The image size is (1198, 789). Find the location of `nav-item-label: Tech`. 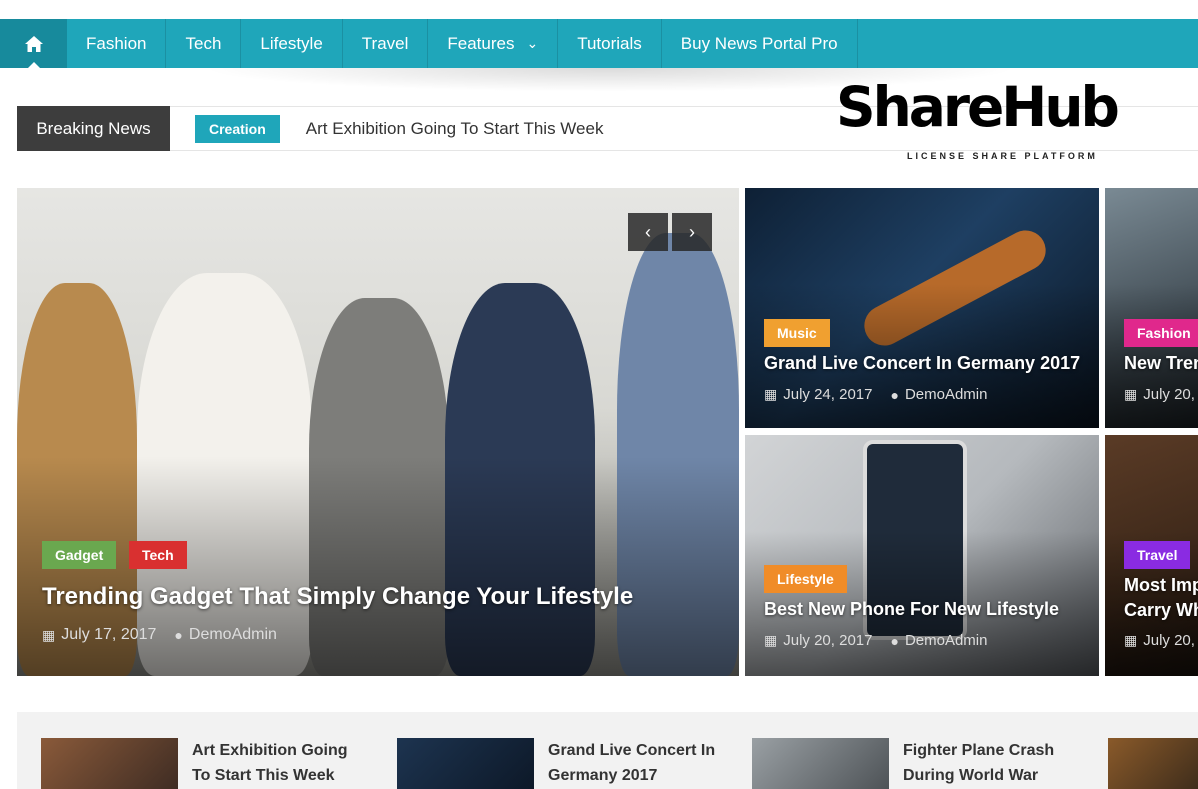

nav-item-label: Tech is located at coordinates (203, 43).